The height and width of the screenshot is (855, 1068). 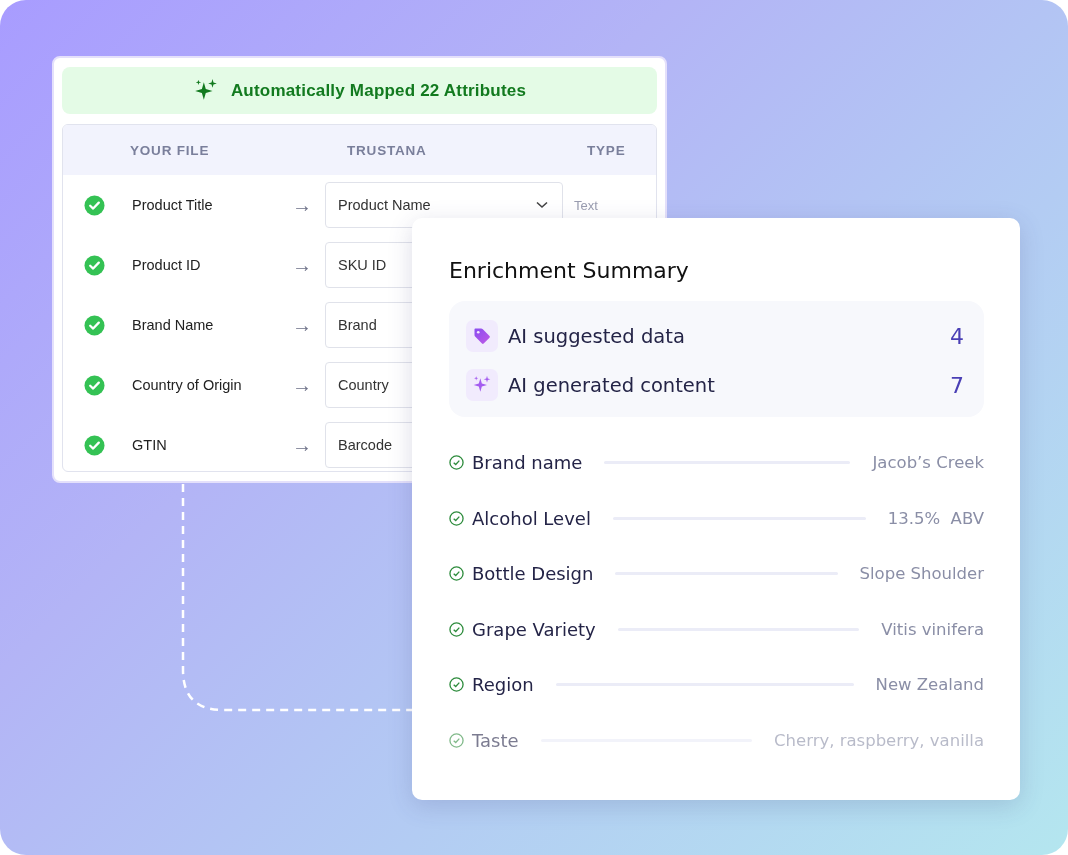 What do you see at coordinates (542, 205) in the screenshot?
I see `chevron-down-icon` at bounding box center [542, 205].